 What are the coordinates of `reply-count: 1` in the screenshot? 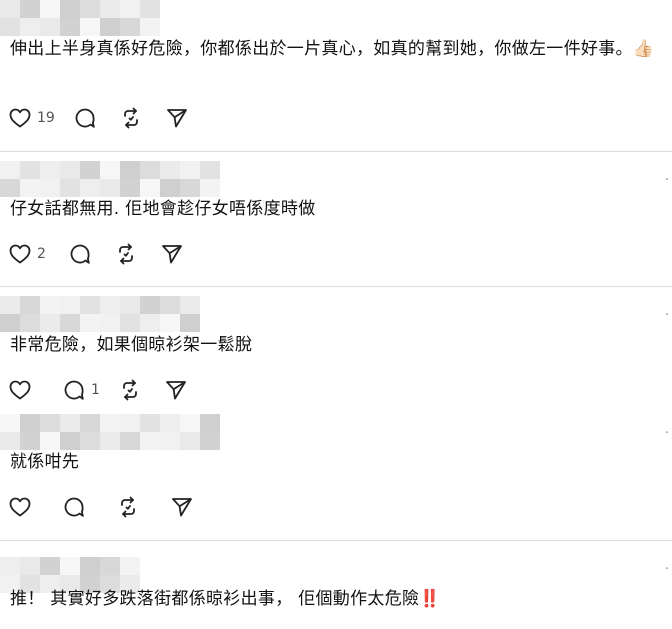 It's located at (95, 390).